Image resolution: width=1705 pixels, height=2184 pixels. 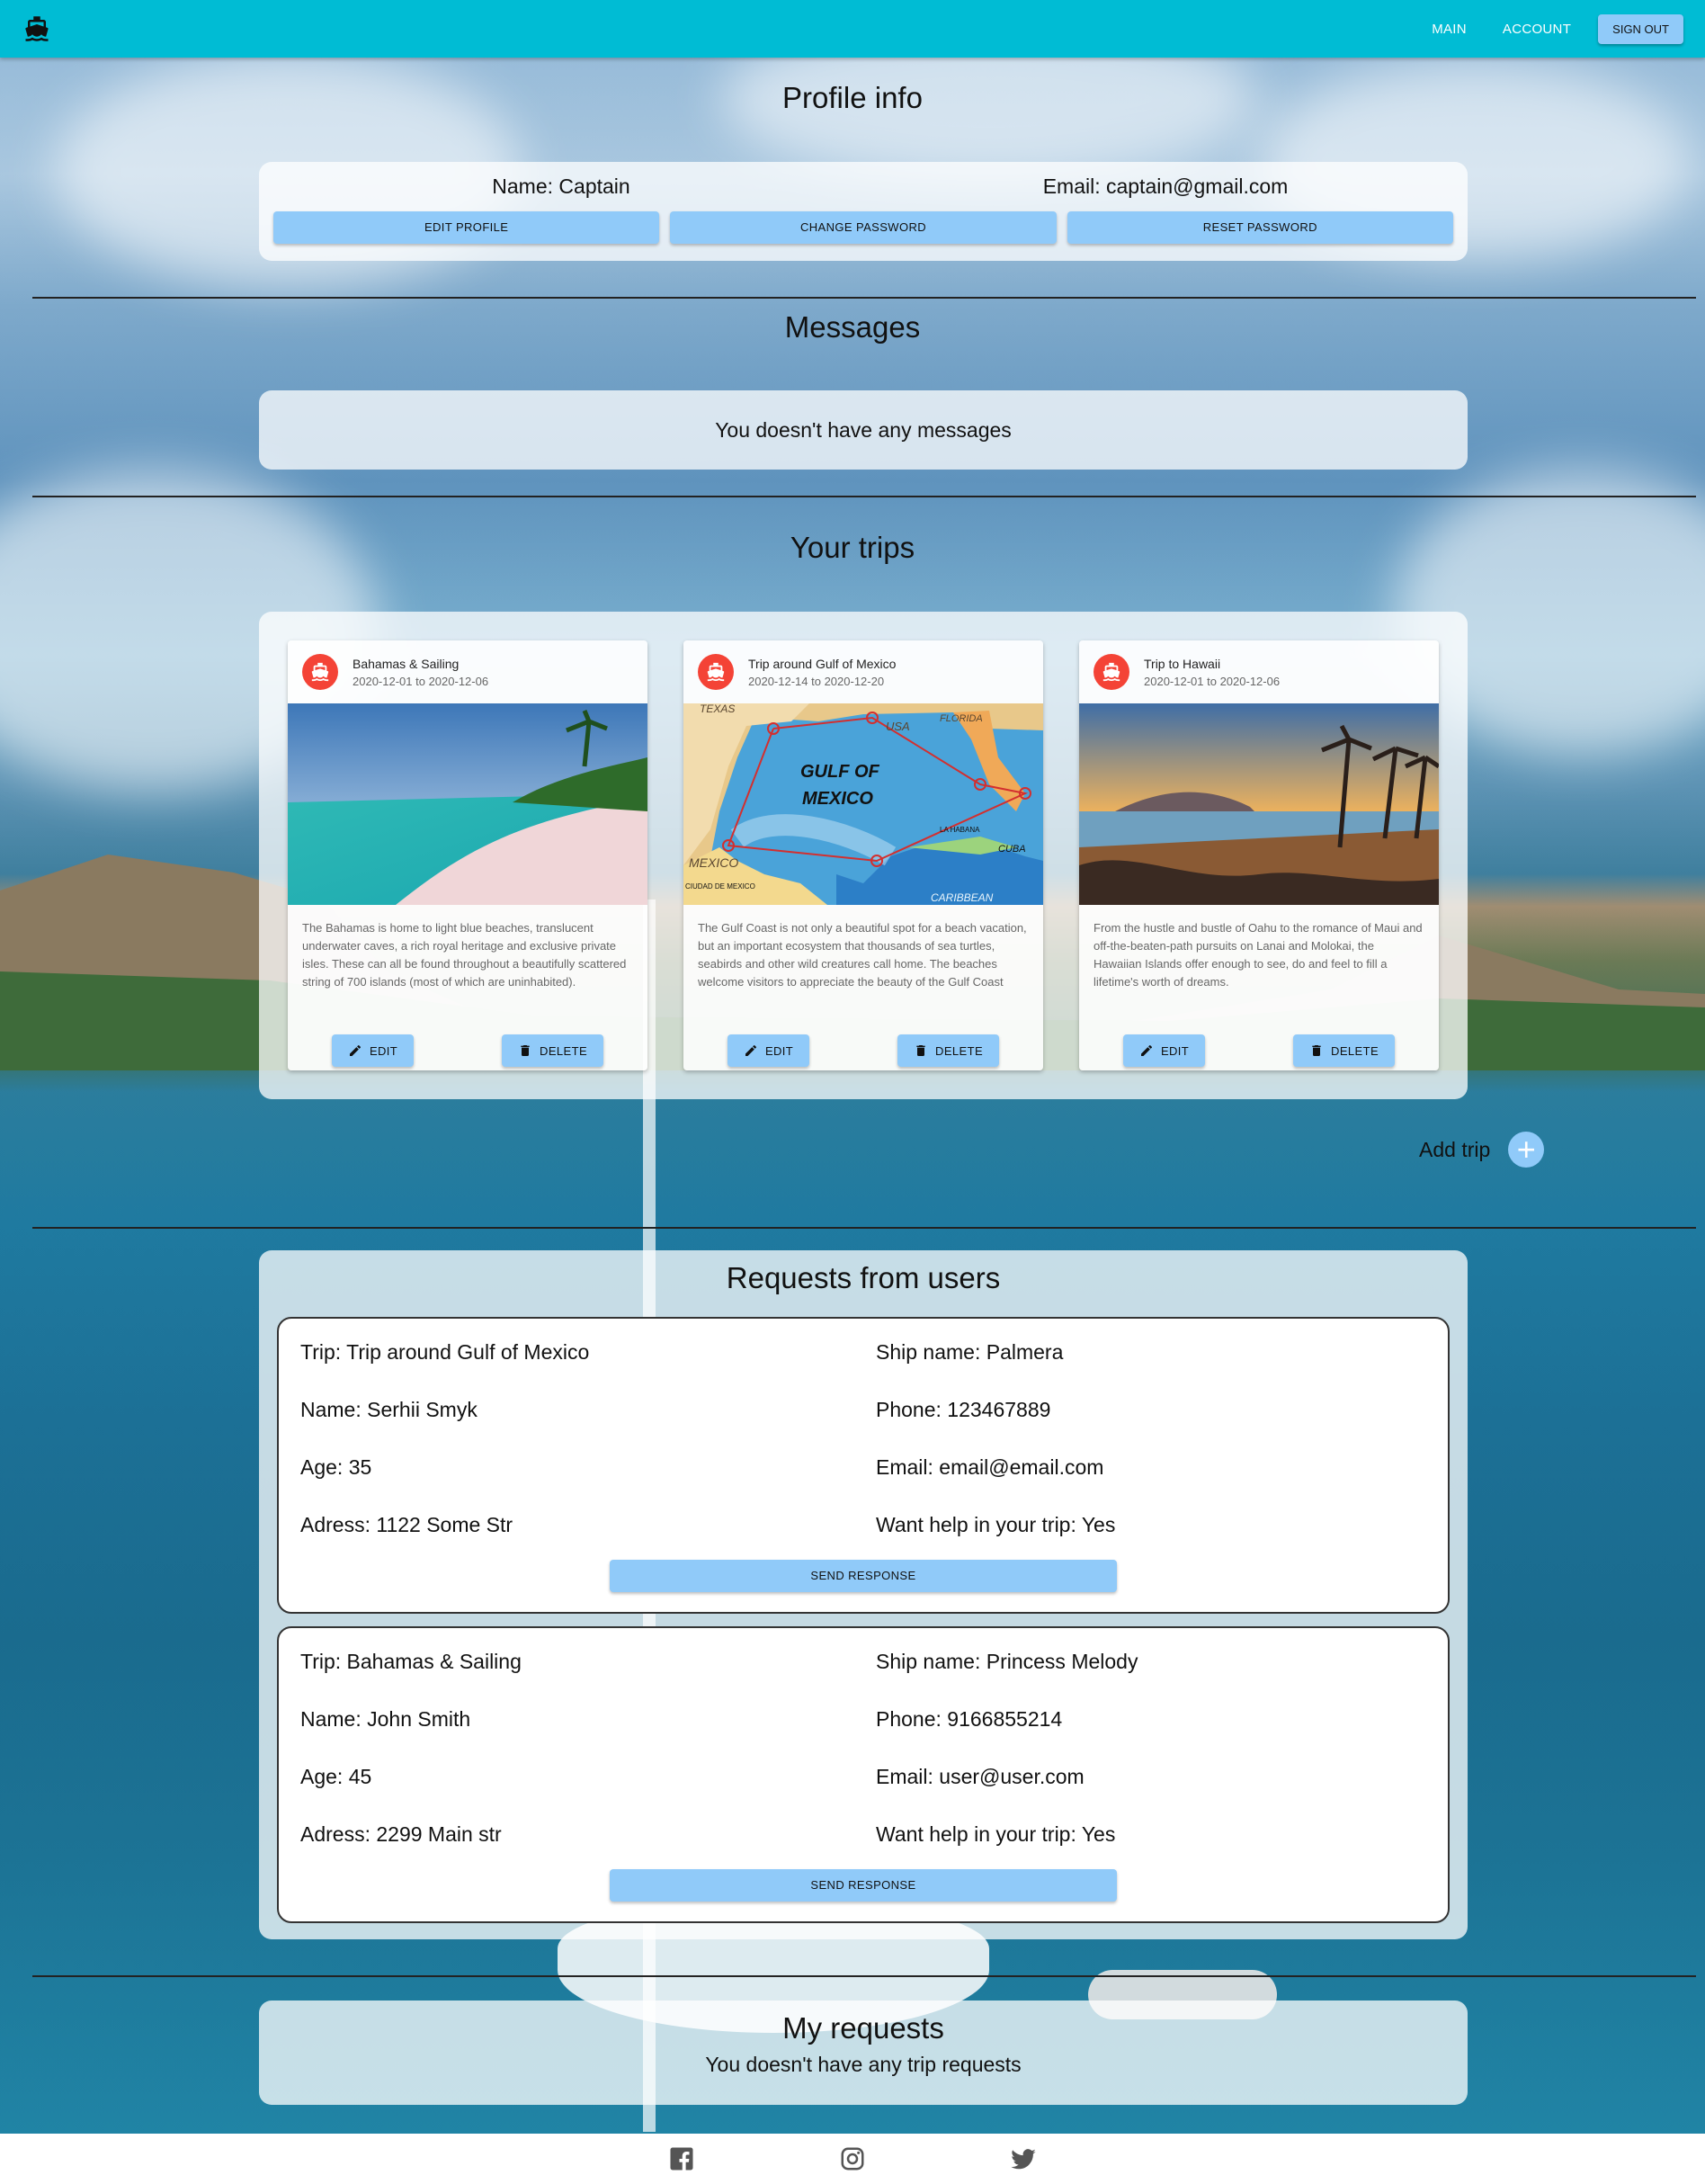 What do you see at coordinates (898, 727) in the screenshot?
I see `map-label: USA` at bounding box center [898, 727].